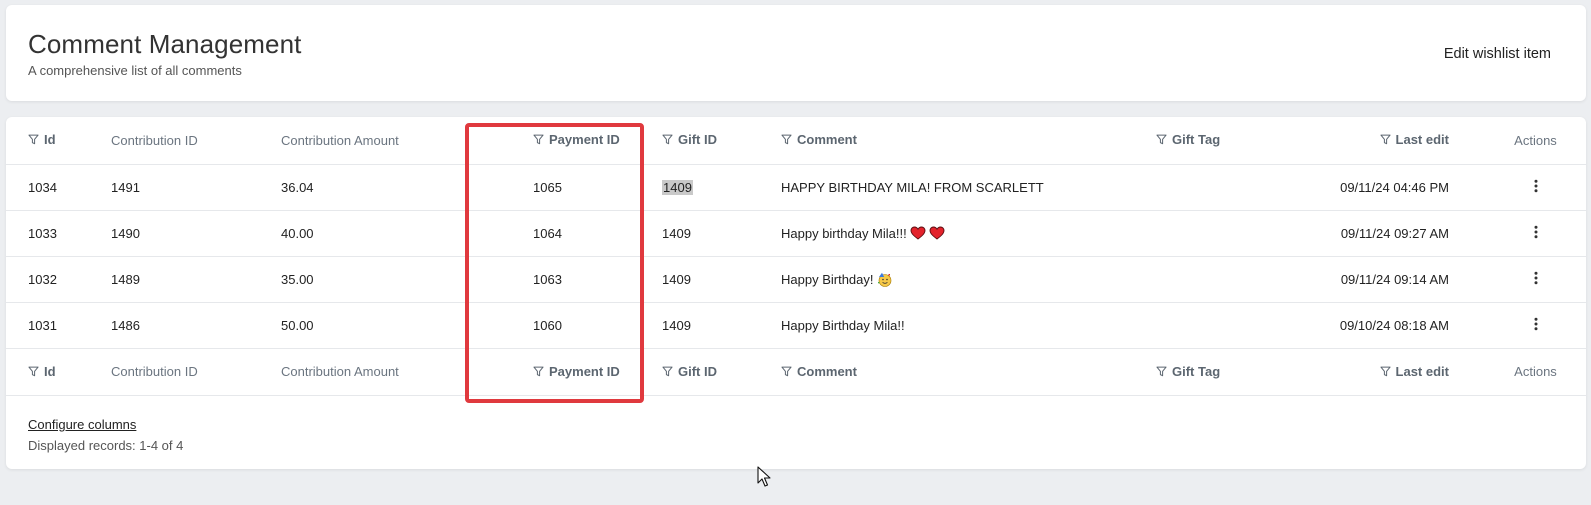 This screenshot has width=1591, height=505. Describe the element at coordinates (42, 279) in the screenshot. I see `id-value: 1032` at that location.